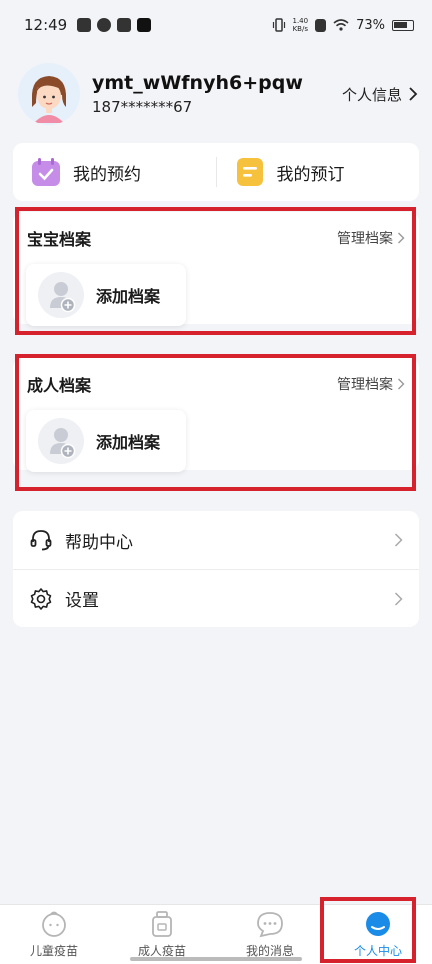 The image size is (432, 964). Describe the element at coordinates (46, 25) in the screenshot. I see `status-time: 12:49` at that location.